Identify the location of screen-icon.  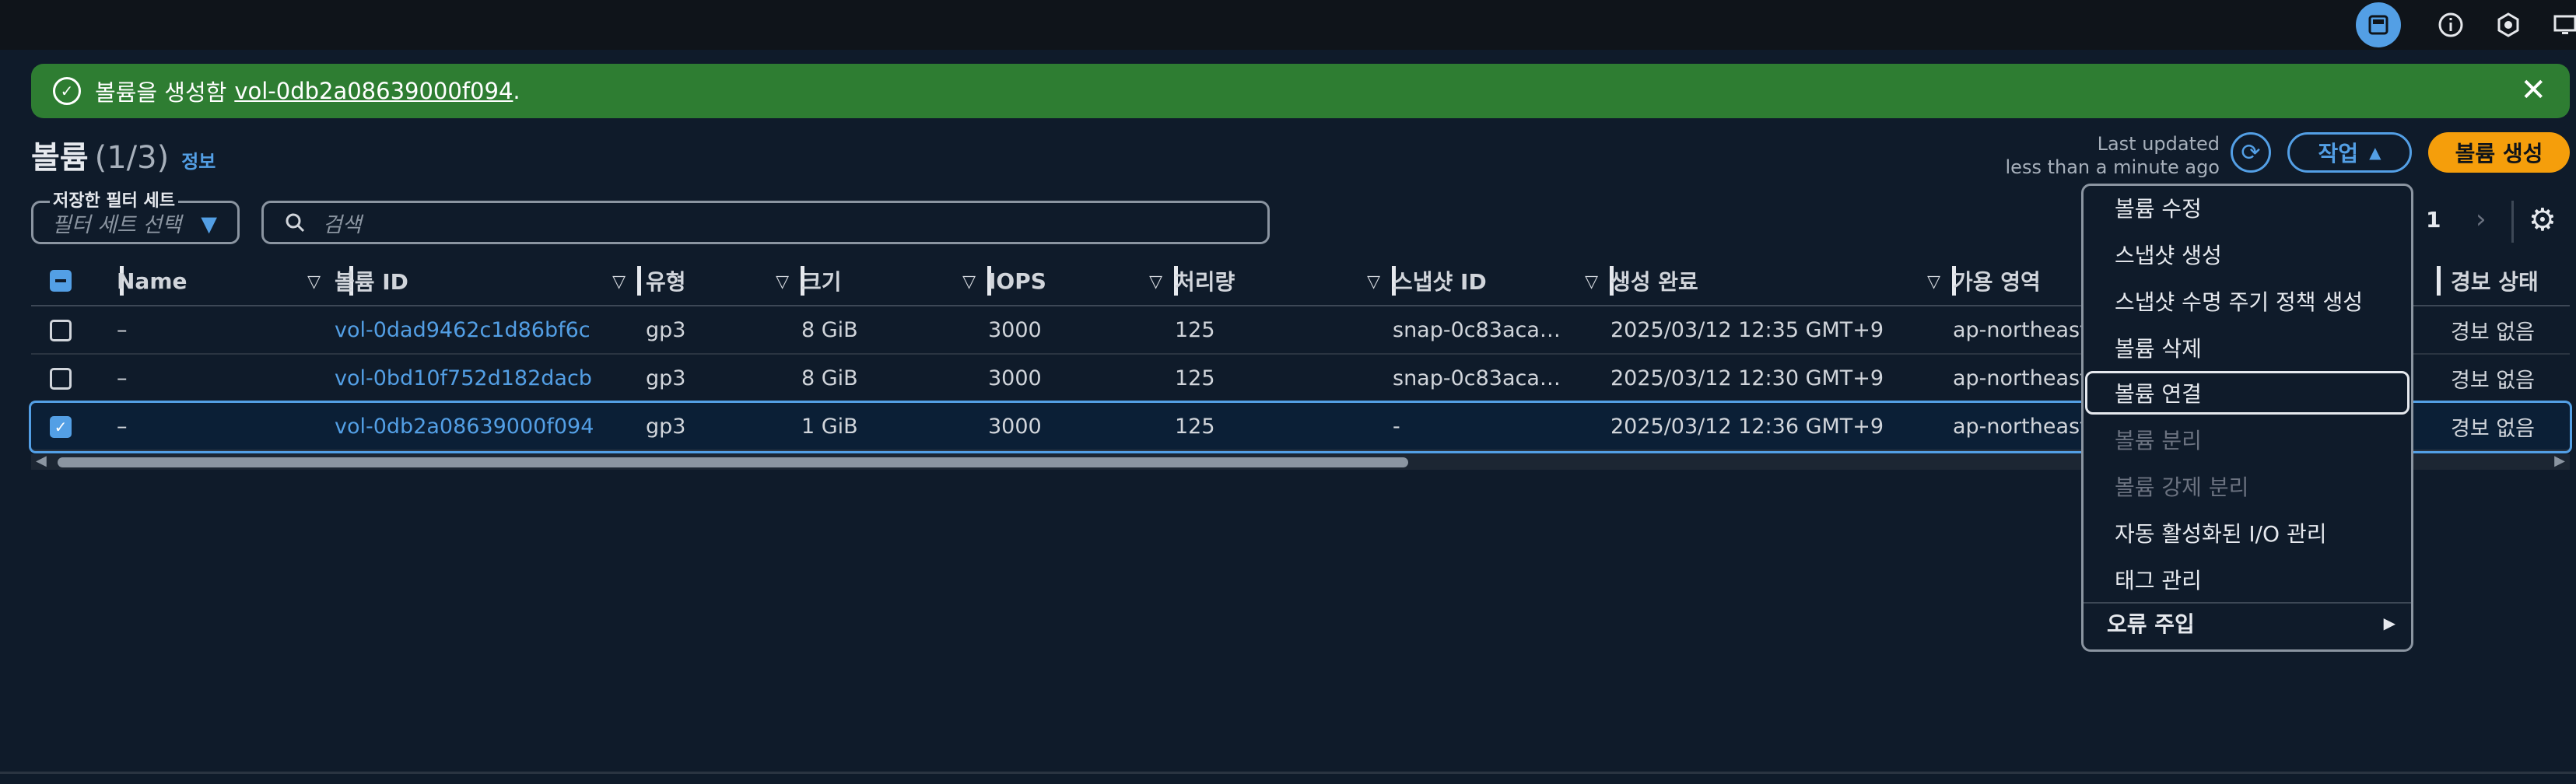
(2562, 25).